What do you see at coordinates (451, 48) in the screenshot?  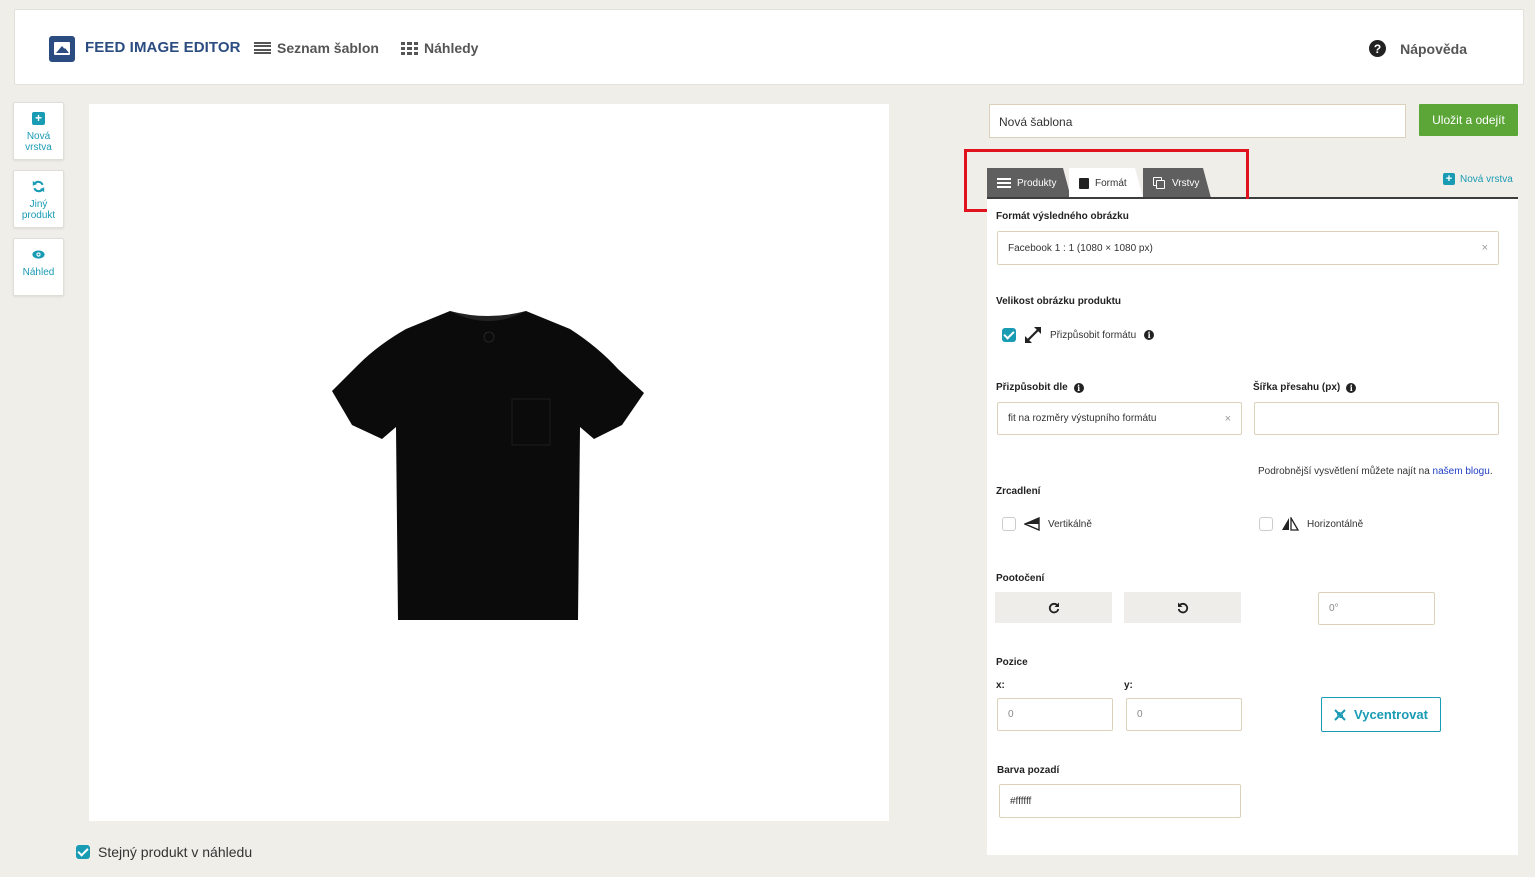 I see `nav-previews-label: Náhledy` at bounding box center [451, 48].